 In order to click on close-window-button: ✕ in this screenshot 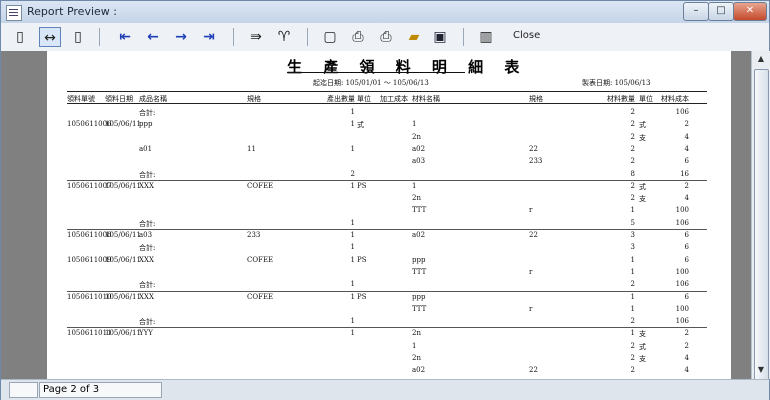, I will do `click(750, 11)`.